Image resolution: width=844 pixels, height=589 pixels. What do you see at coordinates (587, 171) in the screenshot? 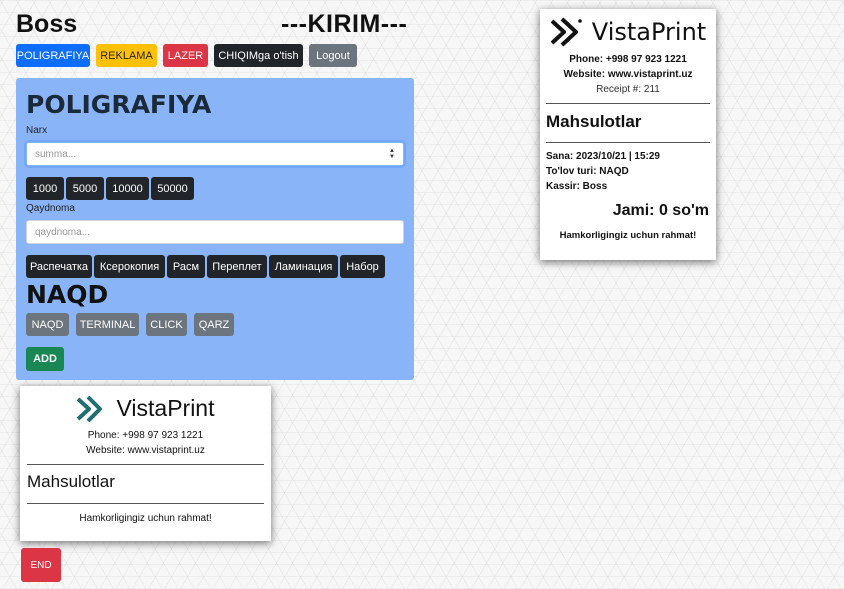
I see `receipt-payment-type: To'lov turi: NAQD` at bounding box center [587, 171].